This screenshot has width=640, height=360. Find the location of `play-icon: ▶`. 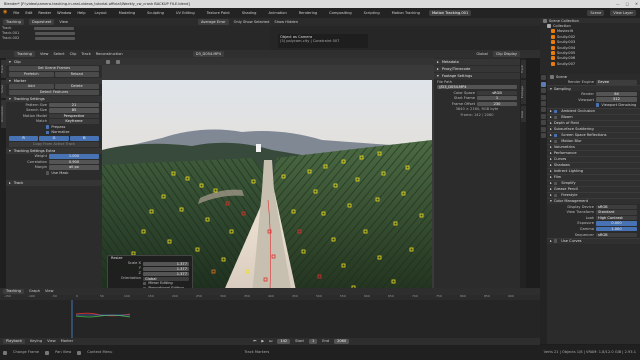

play-icon: ▶ is located at coordinates (262, 341).